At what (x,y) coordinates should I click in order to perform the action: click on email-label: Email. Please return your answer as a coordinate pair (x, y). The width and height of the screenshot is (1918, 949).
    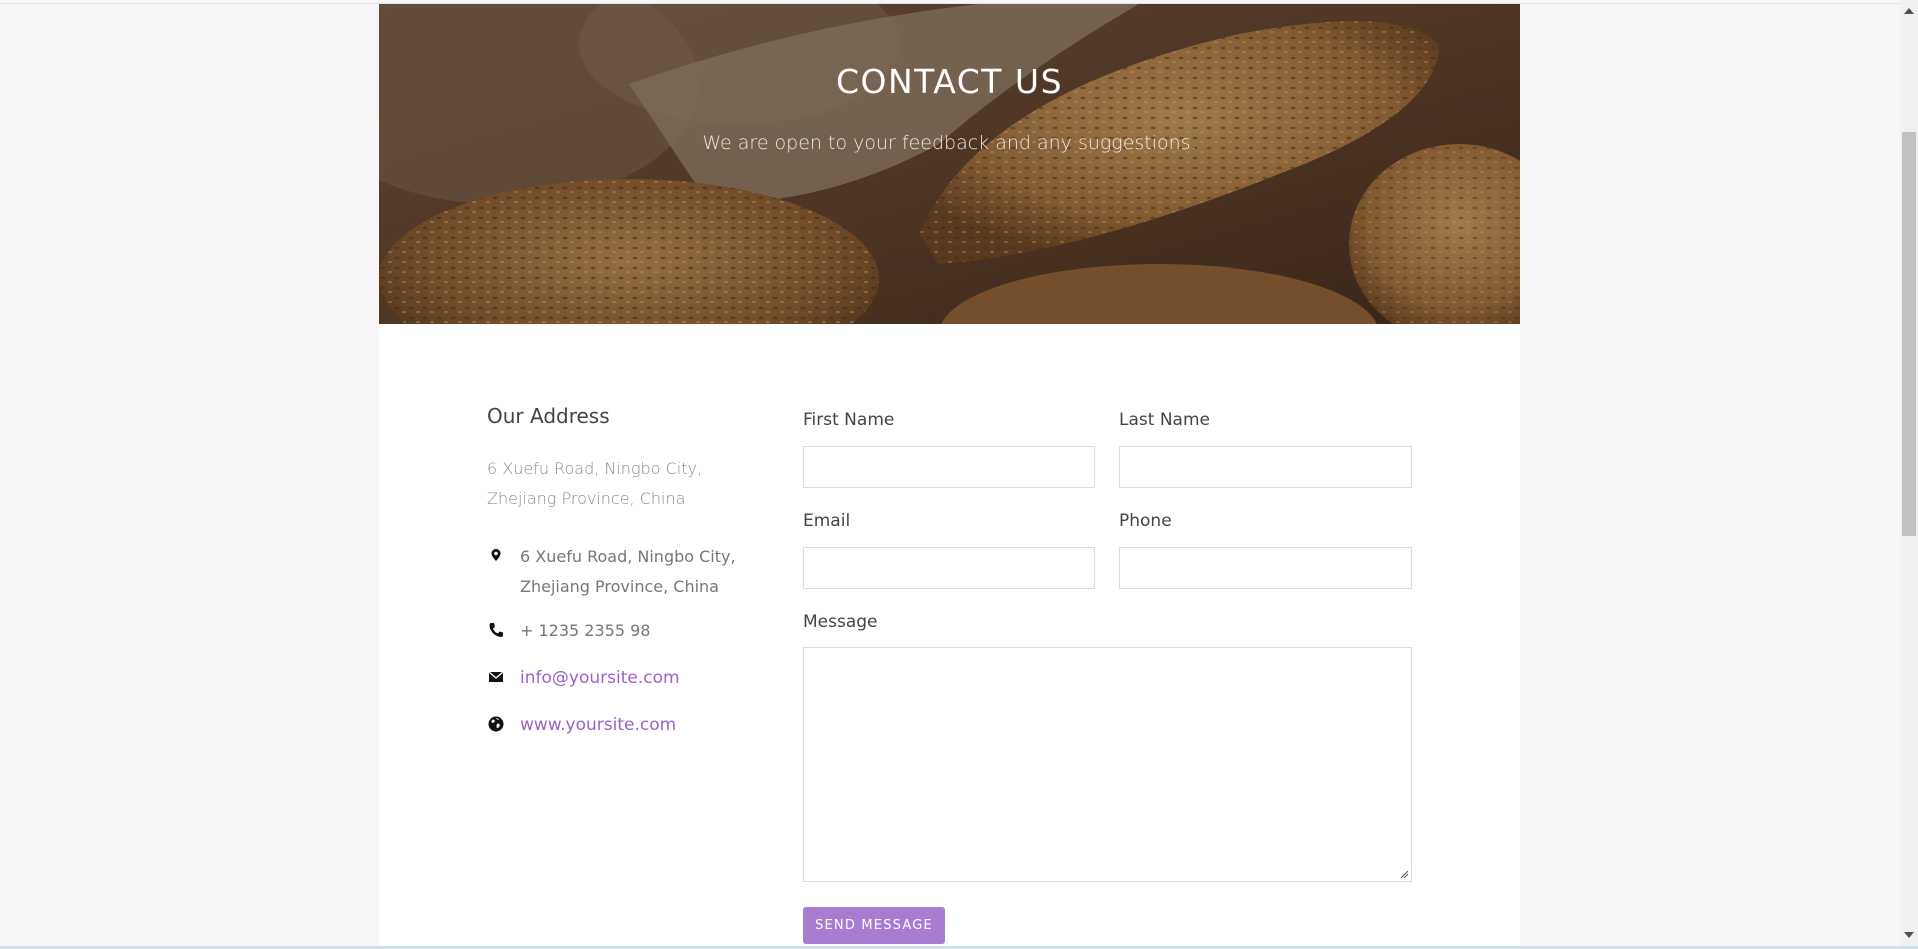
    Looking at the image, I should click on (827, 521).